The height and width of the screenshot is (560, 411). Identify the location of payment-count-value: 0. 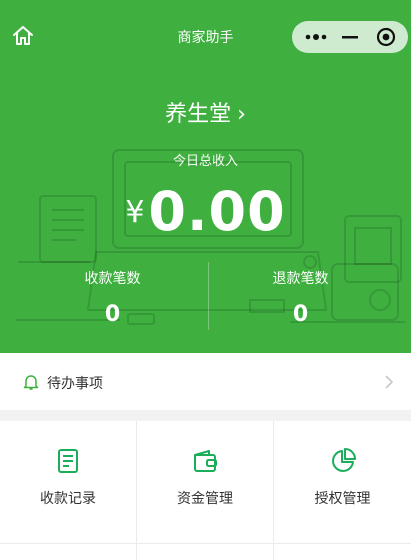
(112, 314).